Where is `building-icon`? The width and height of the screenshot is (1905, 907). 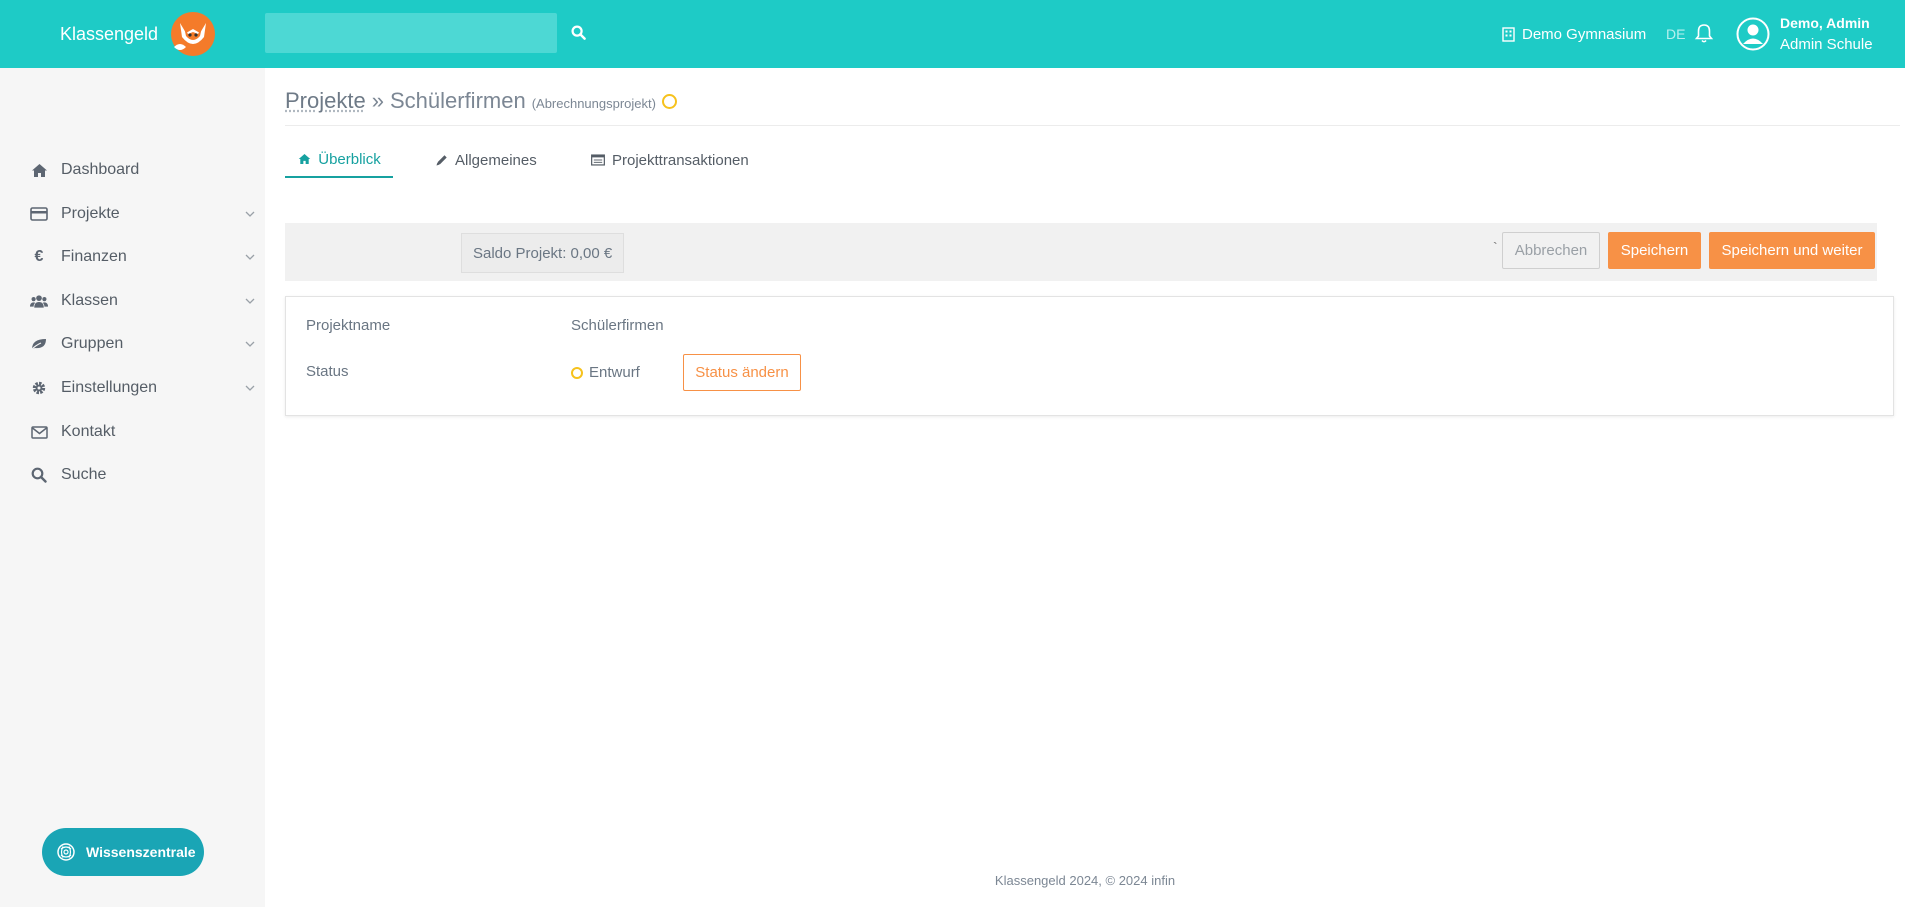 building-icon is located at coordinates (1508, 34).